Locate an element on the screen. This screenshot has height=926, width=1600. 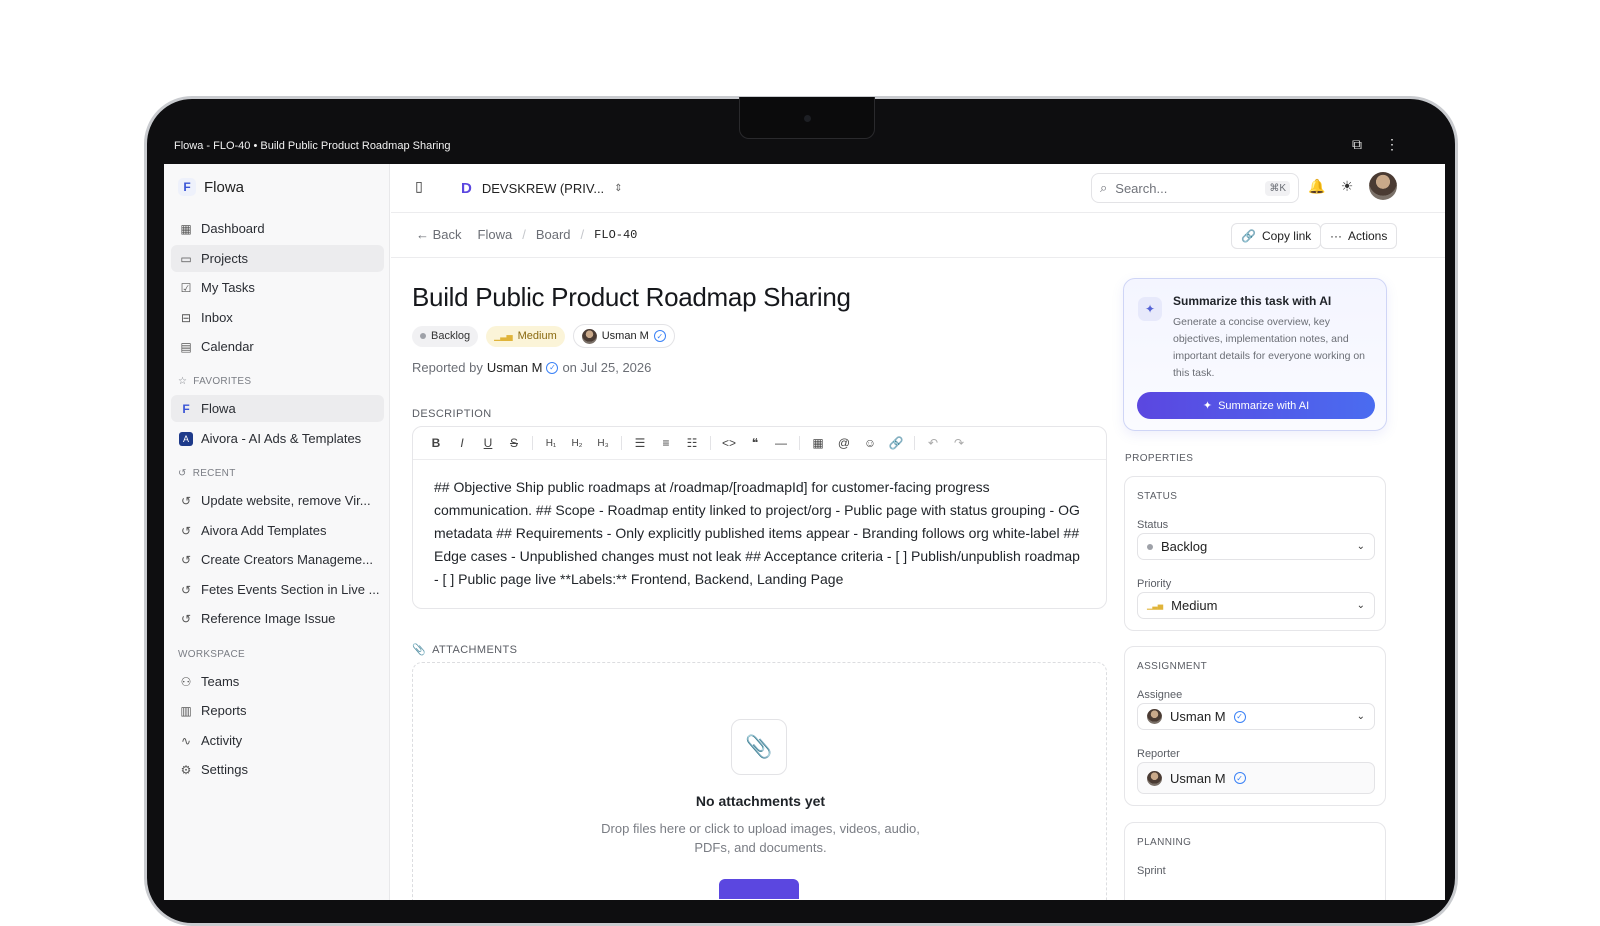
planning-card: PLANNING Sprint is located at coordinates (1255, 861).